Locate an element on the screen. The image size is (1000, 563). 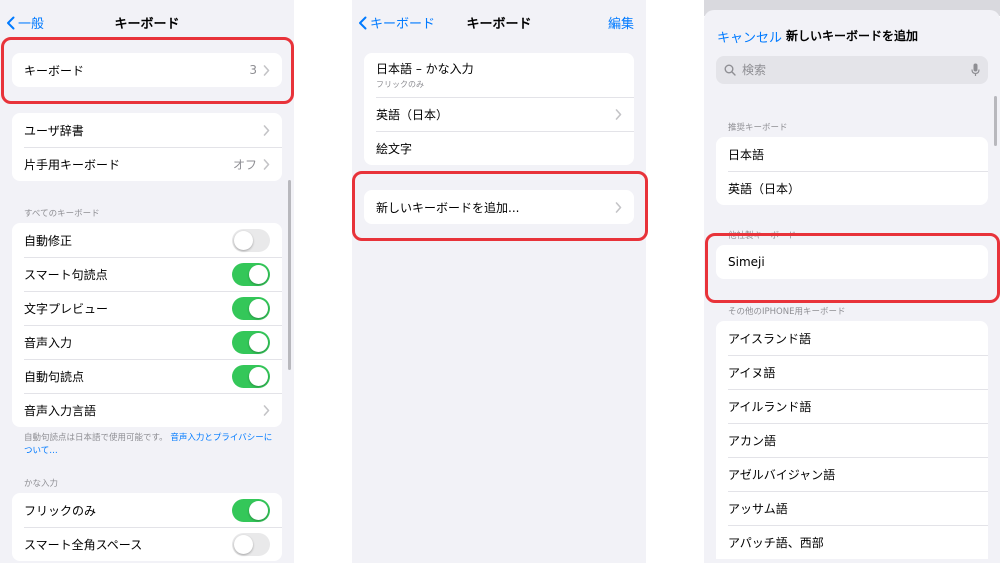
page-title: 新しいキーボードを追加 is located at coordinates (852, 36).